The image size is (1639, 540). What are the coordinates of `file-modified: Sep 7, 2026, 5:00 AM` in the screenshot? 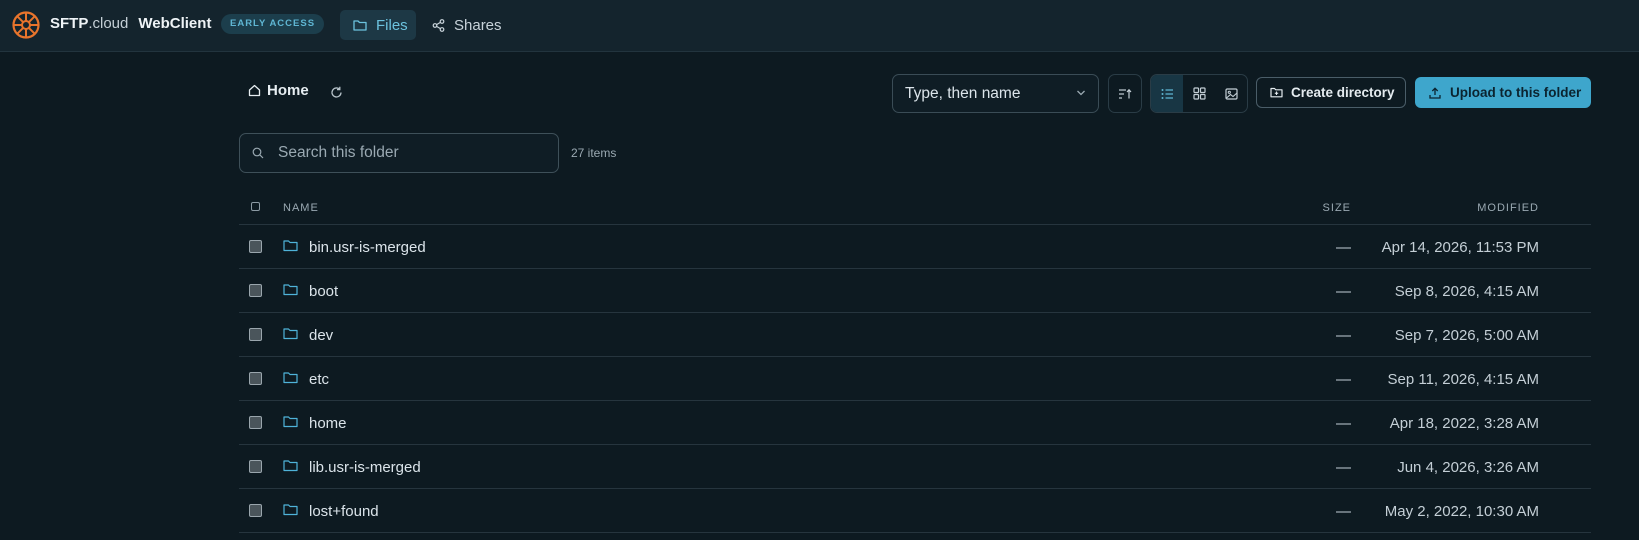 It's located at (1466, 335).